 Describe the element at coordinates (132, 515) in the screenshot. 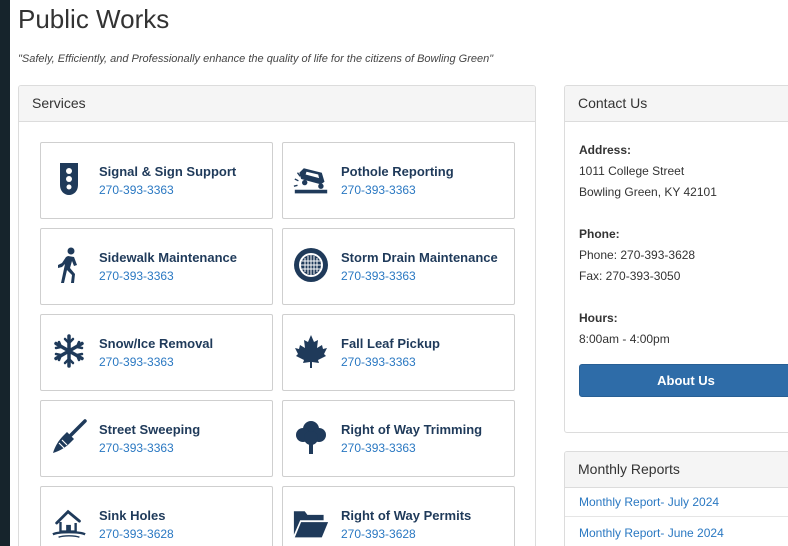

I see `service-name: Sink Holes` at that location.